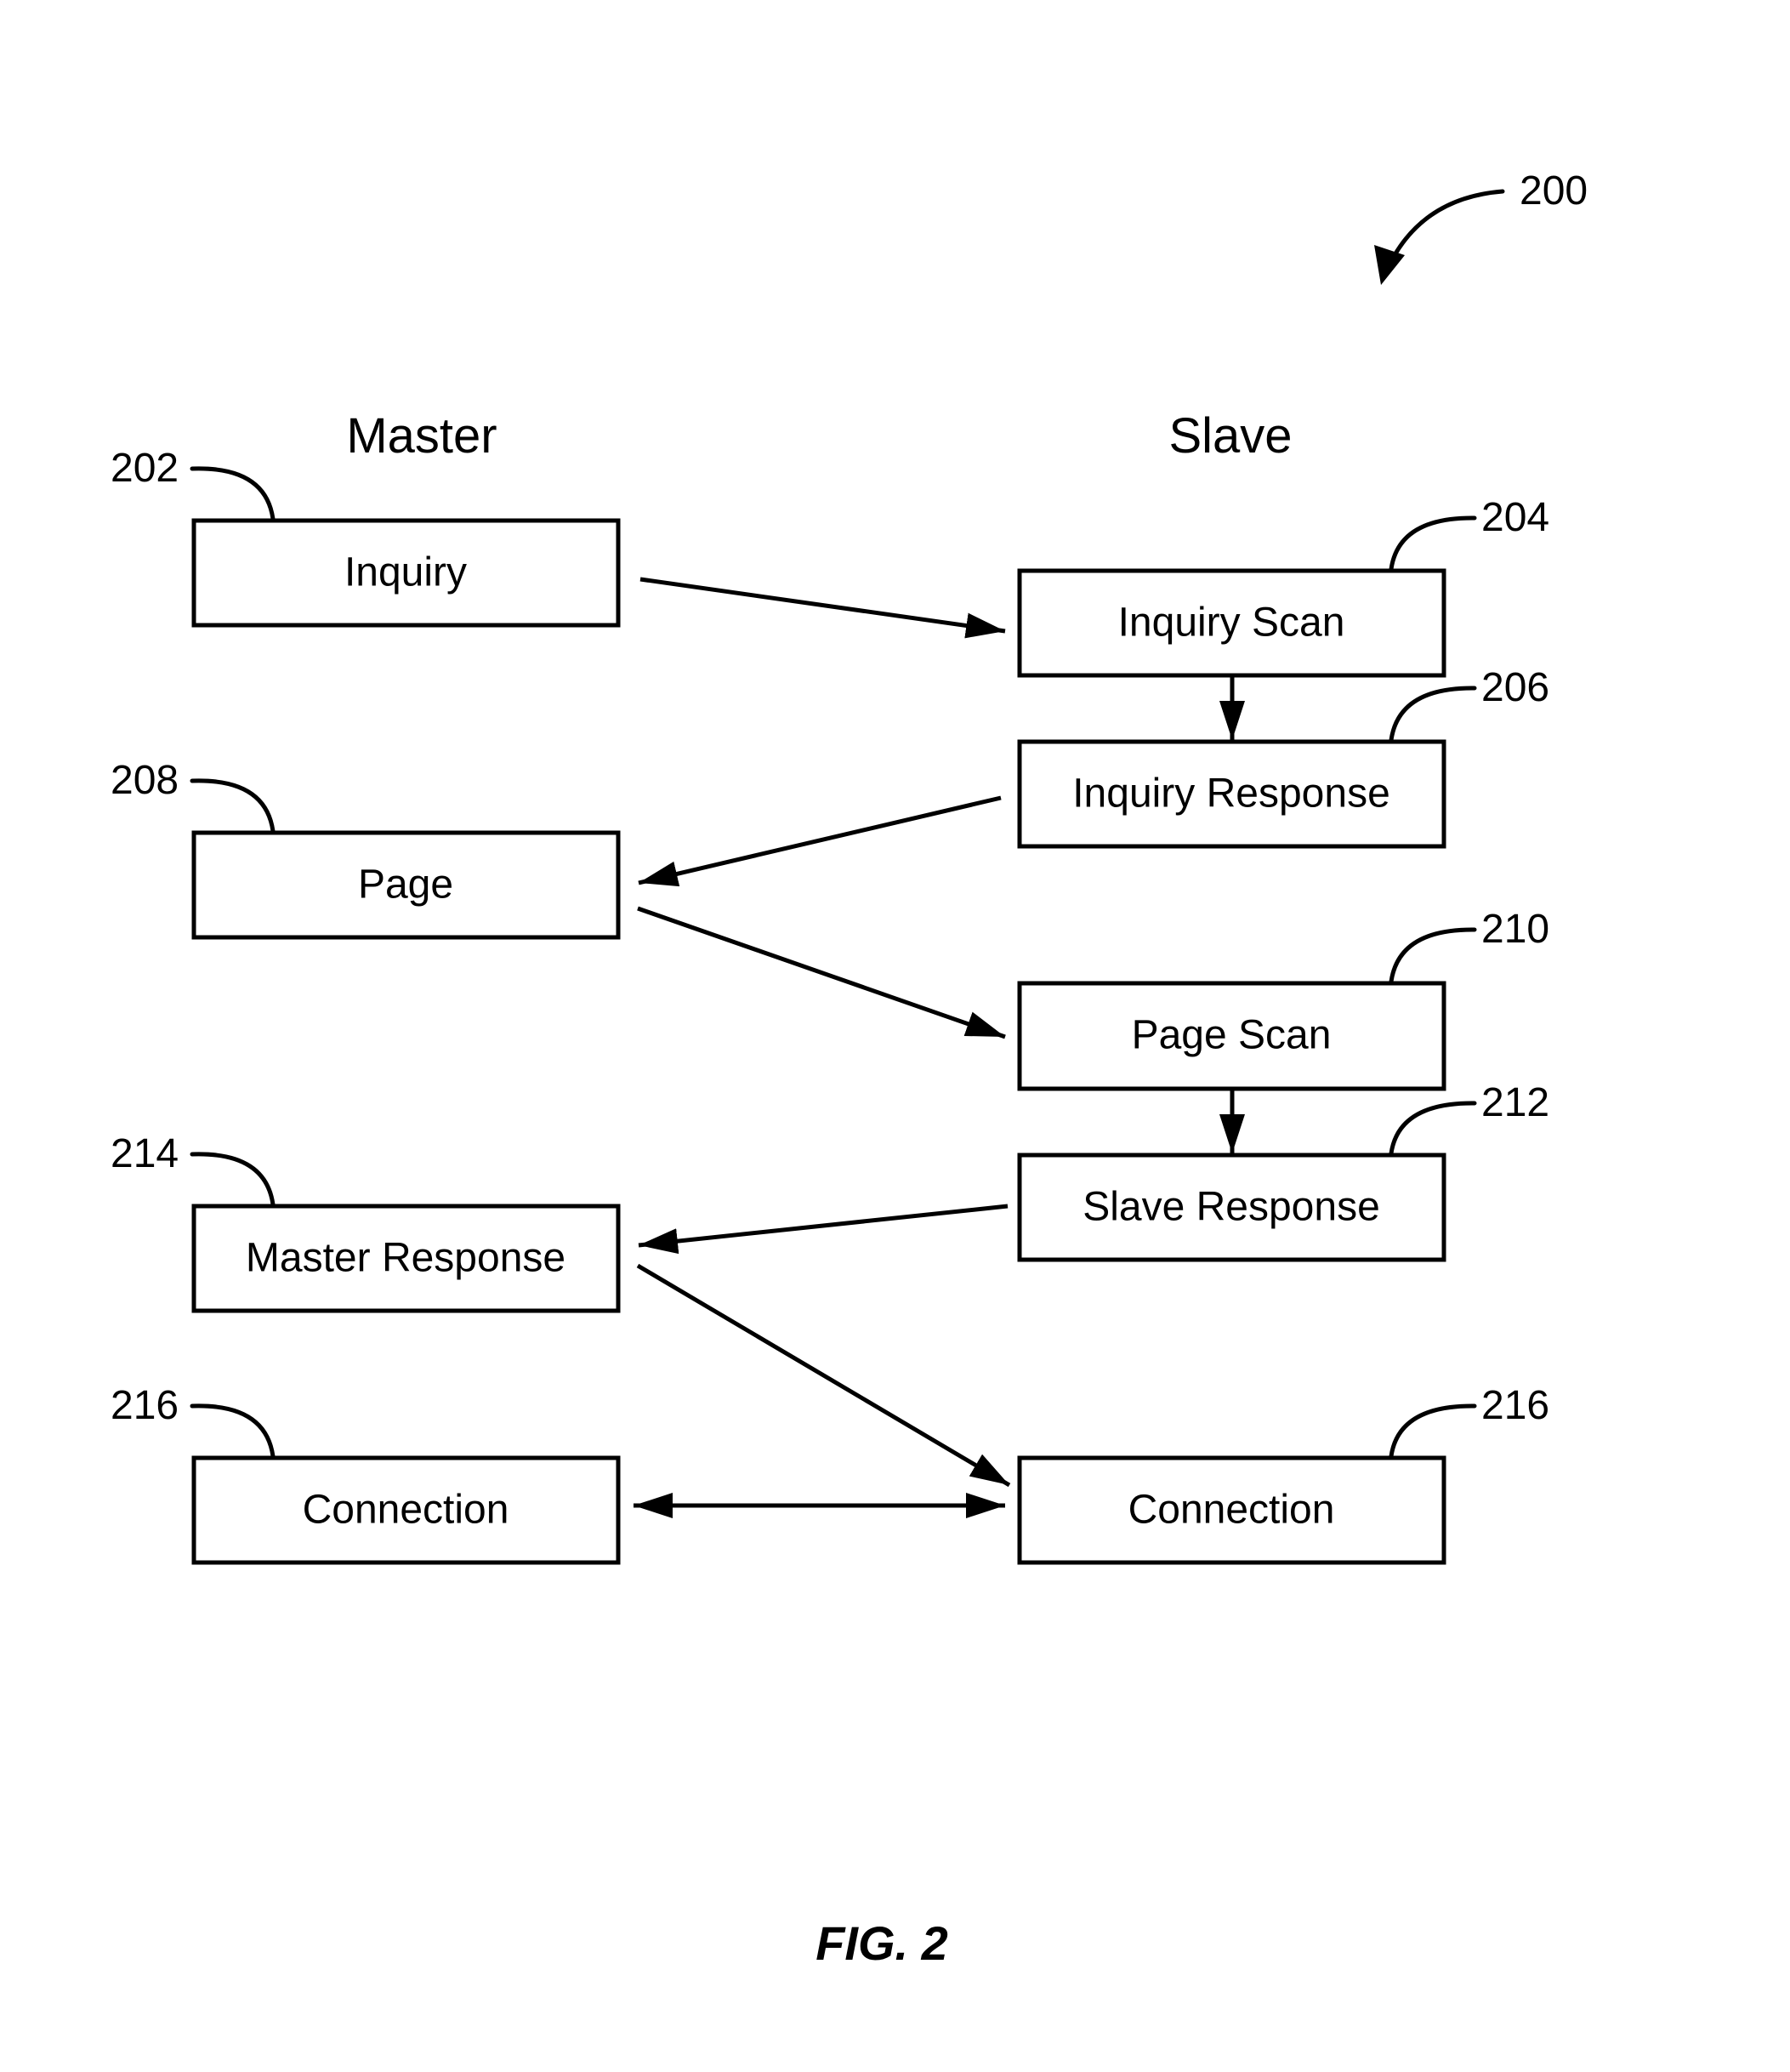 This screenshot has width=1790, height=2072. What do you see at coordinates (1389, 265) in the screenshot?
I see `figure-ref-arrowhead-icon` at bounding box center [1389, 265].